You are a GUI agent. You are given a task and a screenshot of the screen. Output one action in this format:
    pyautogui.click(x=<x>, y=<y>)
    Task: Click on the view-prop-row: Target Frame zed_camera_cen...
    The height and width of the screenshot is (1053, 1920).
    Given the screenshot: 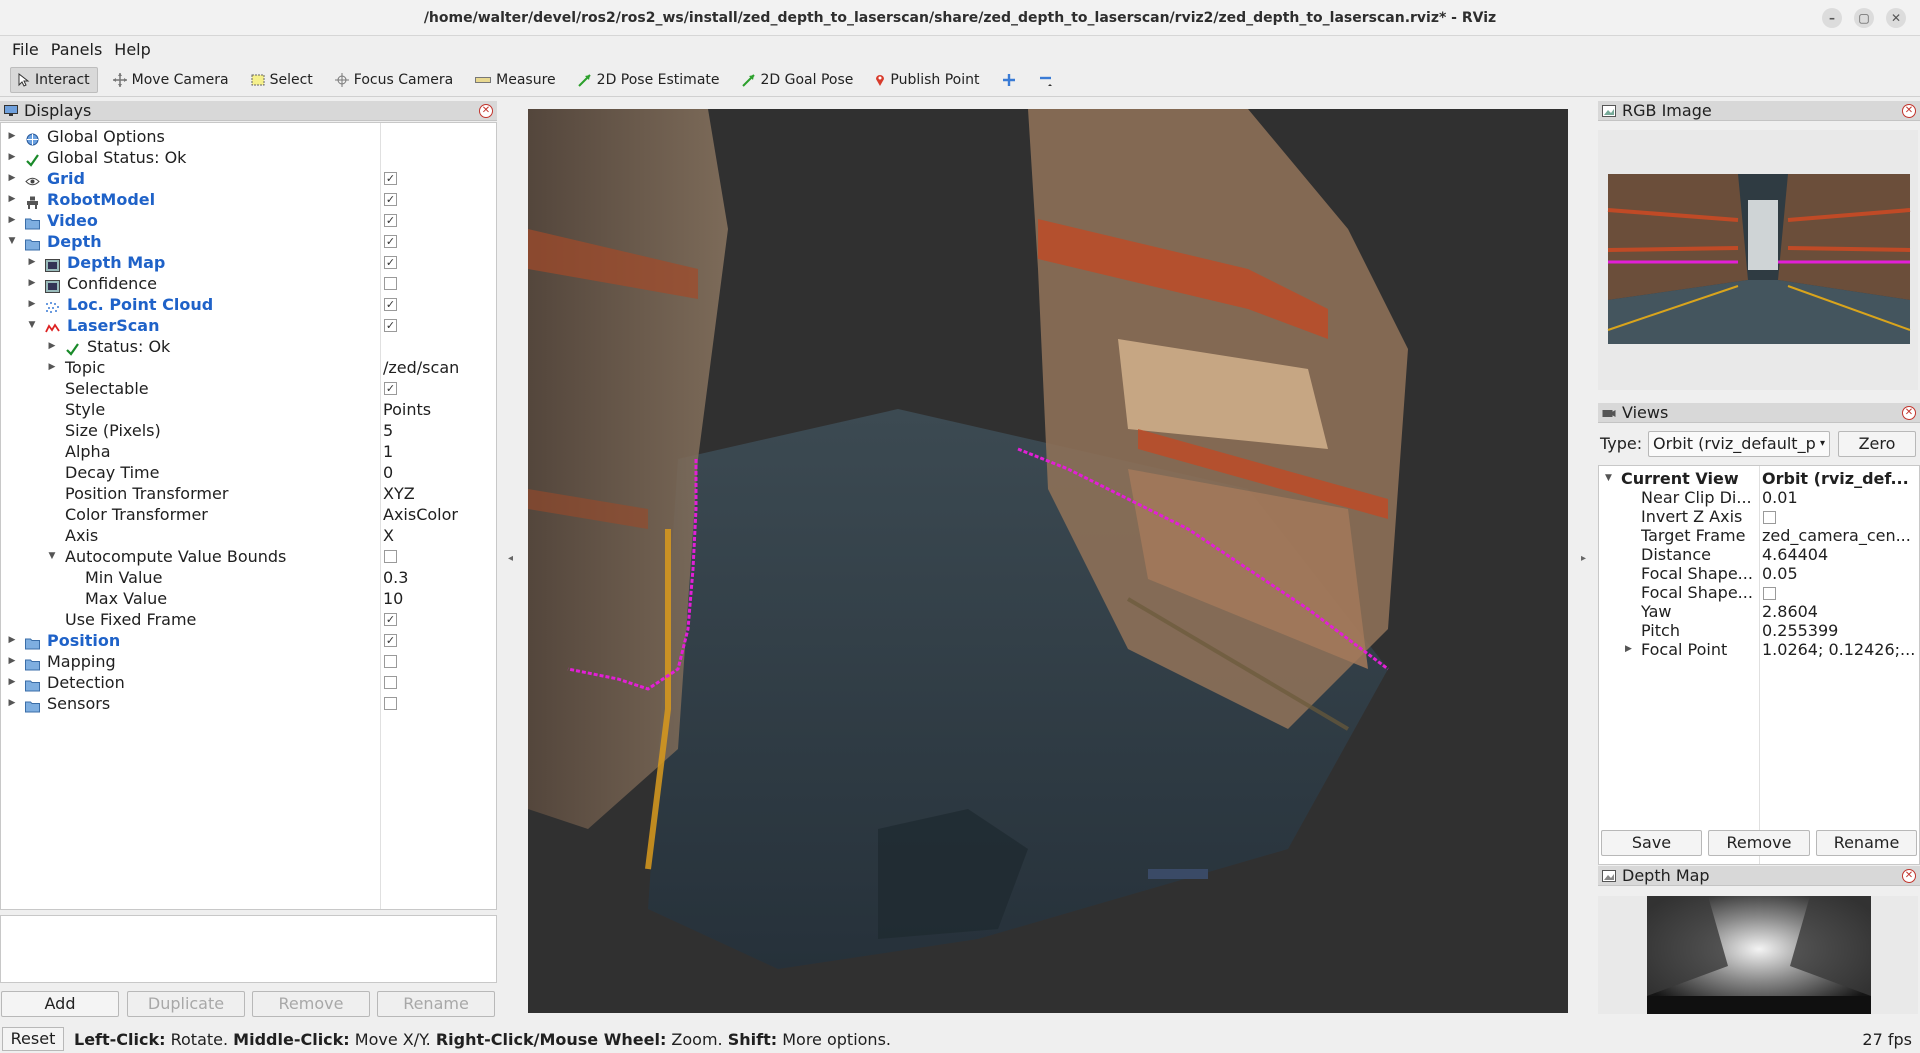 What is the action you would take?
    pyautogui.click(x=1759, y=535)
    